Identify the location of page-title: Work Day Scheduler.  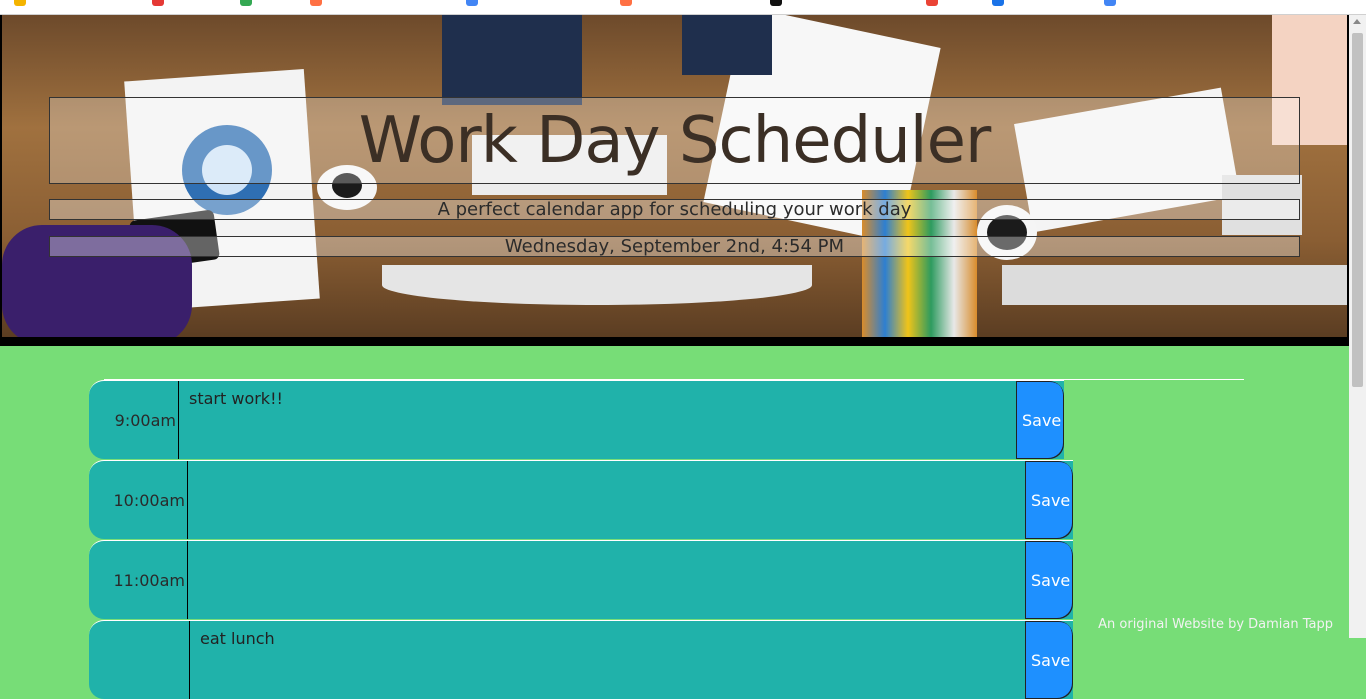
(675, 140).